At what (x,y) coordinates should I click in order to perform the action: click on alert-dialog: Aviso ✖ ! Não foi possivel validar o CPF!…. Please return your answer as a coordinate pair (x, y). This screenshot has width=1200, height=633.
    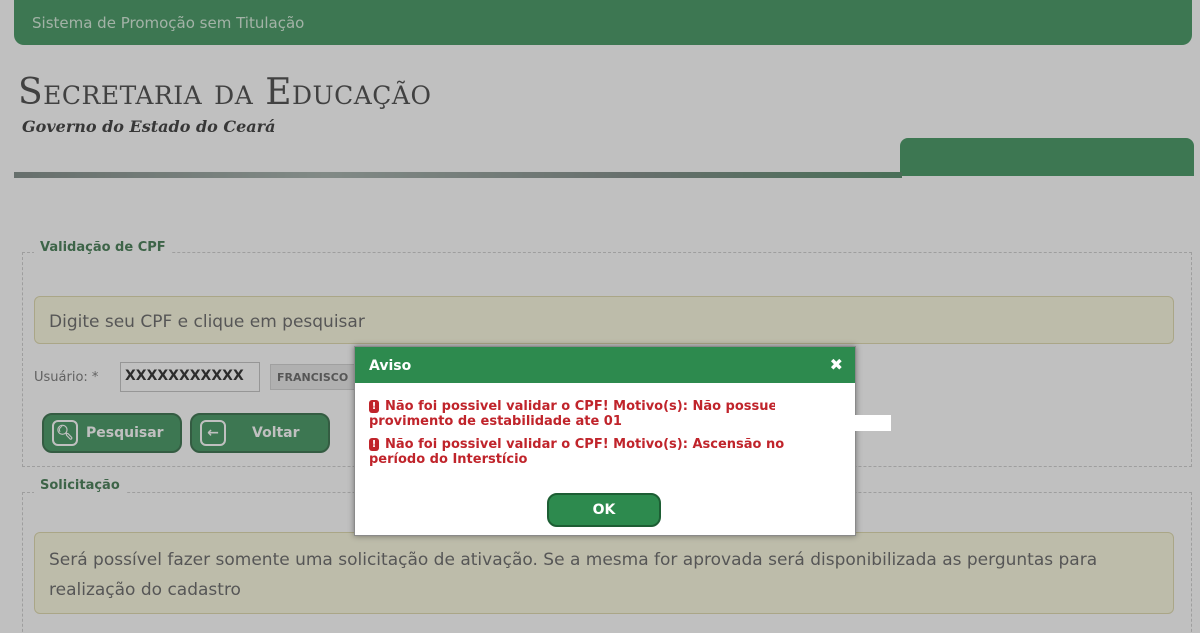
    Looking at the image, I should click on (622, 441).